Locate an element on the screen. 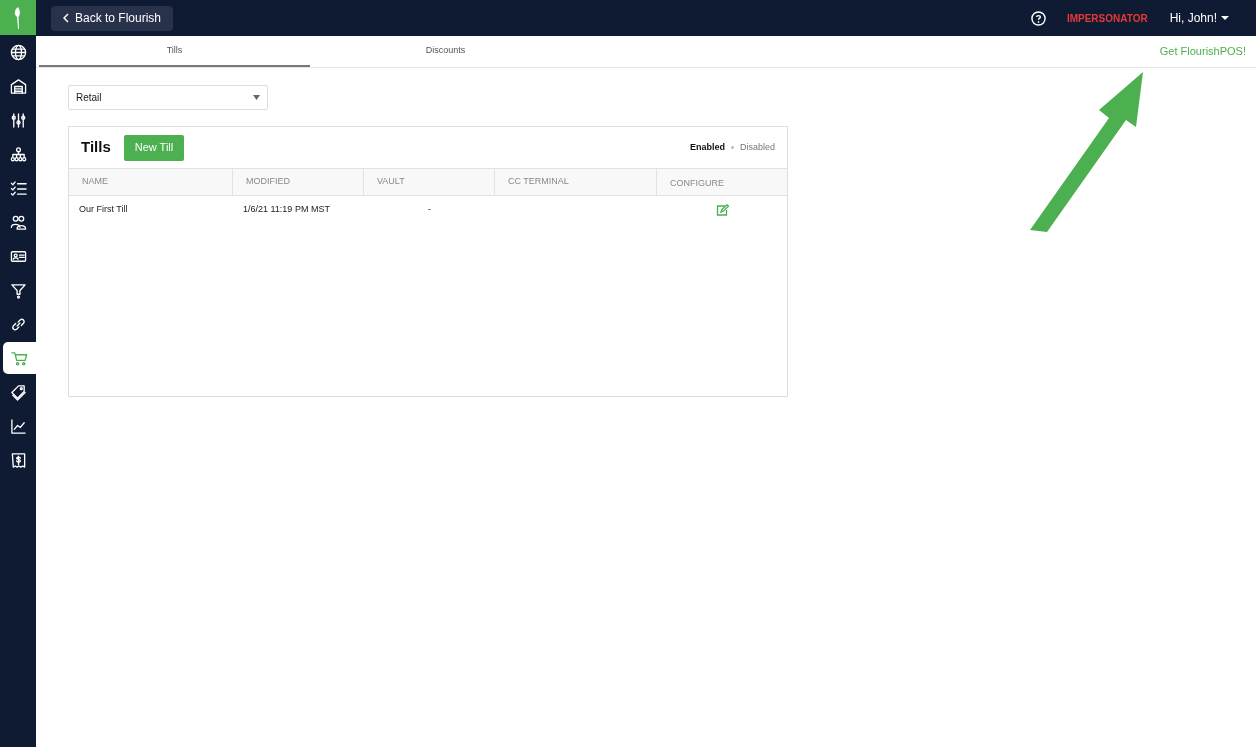 Image resolution: width=1256 pixels, height=747 pixels. people-icon is located at coordinates (18, 222).